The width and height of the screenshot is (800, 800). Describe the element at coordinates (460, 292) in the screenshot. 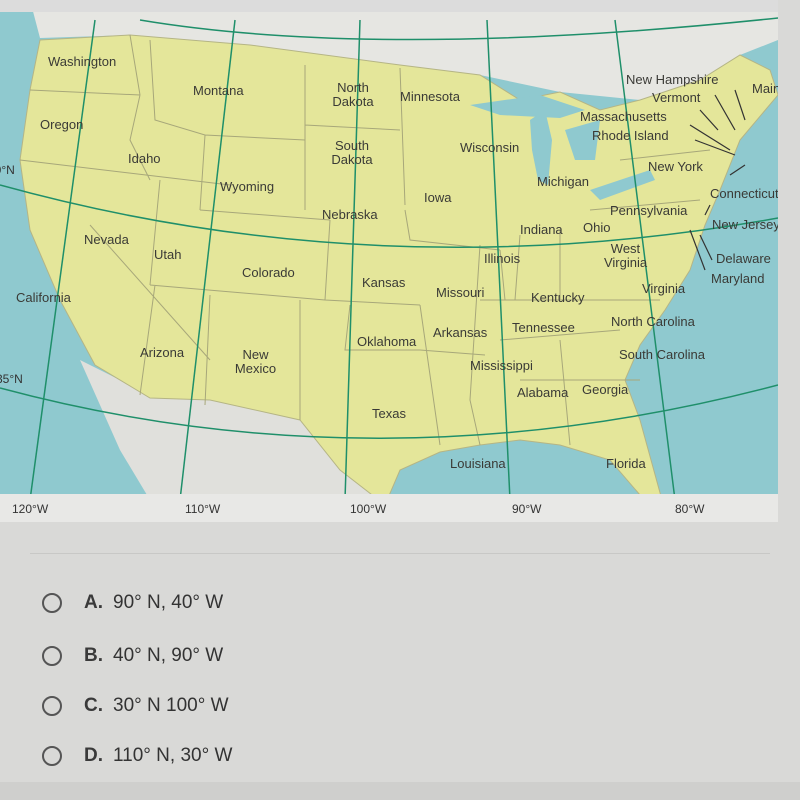

I see `state-label: Missouri` at that location.